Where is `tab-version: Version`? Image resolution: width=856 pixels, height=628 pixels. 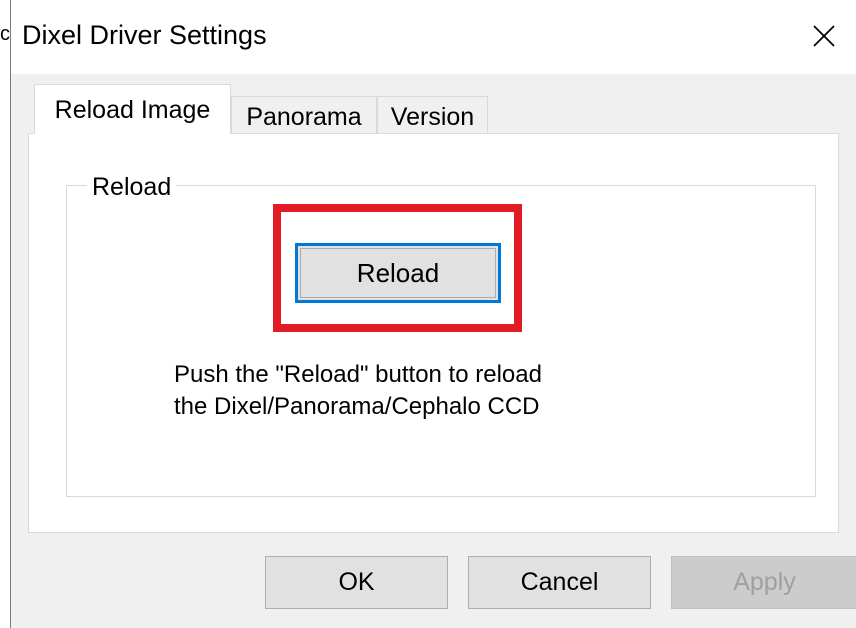 tab-version: Version is located at coordinates (432, 116).